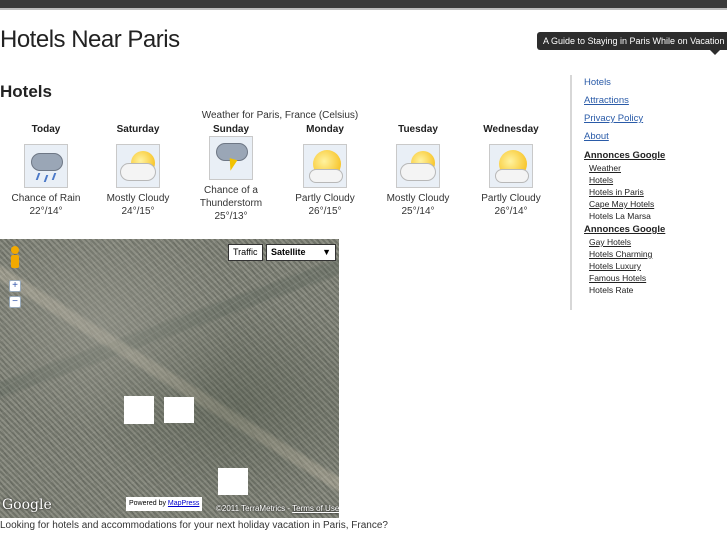 Image resolution: width=727 pixels, height=545 pixels. I want to click on map-type-label: Satellite, so click(288, 252).